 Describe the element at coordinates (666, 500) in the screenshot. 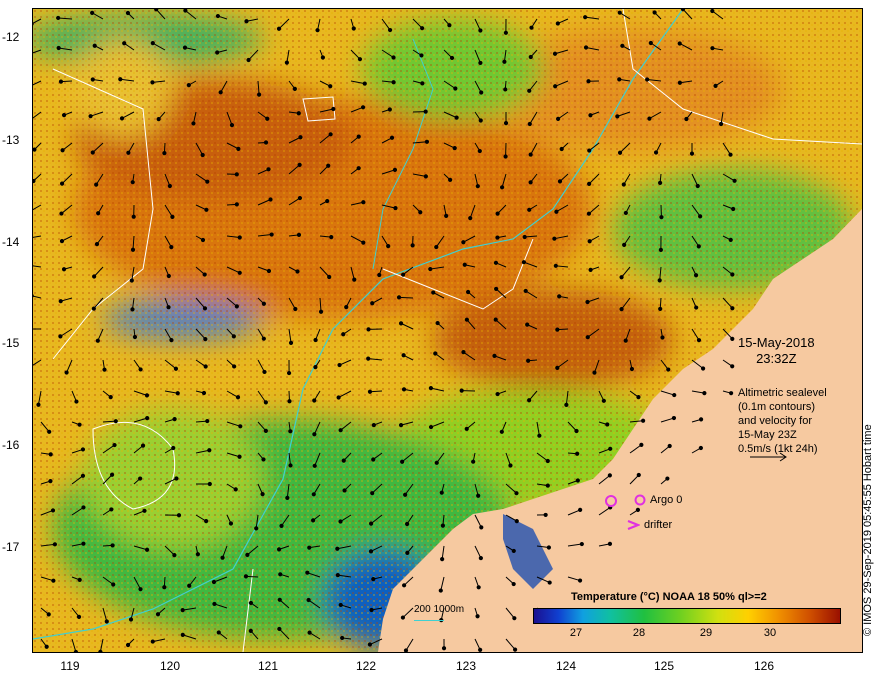

I see `argo-label: Argo 0` at that location.